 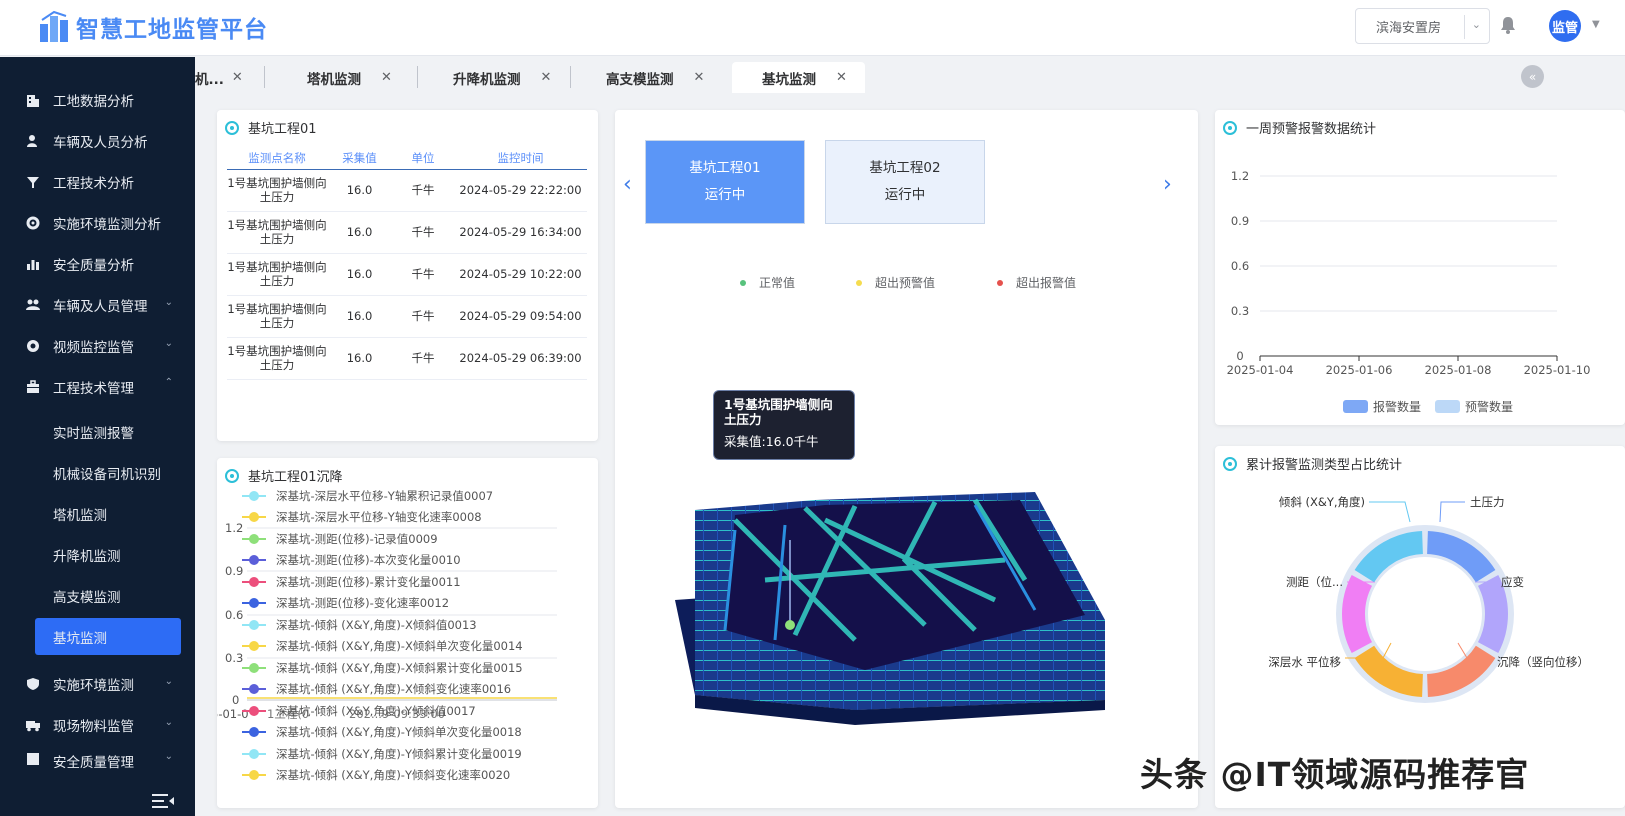 I want to click on sidebar-subitem-realtime-alarm: 实时监测报警, so click(x=97, y=431).